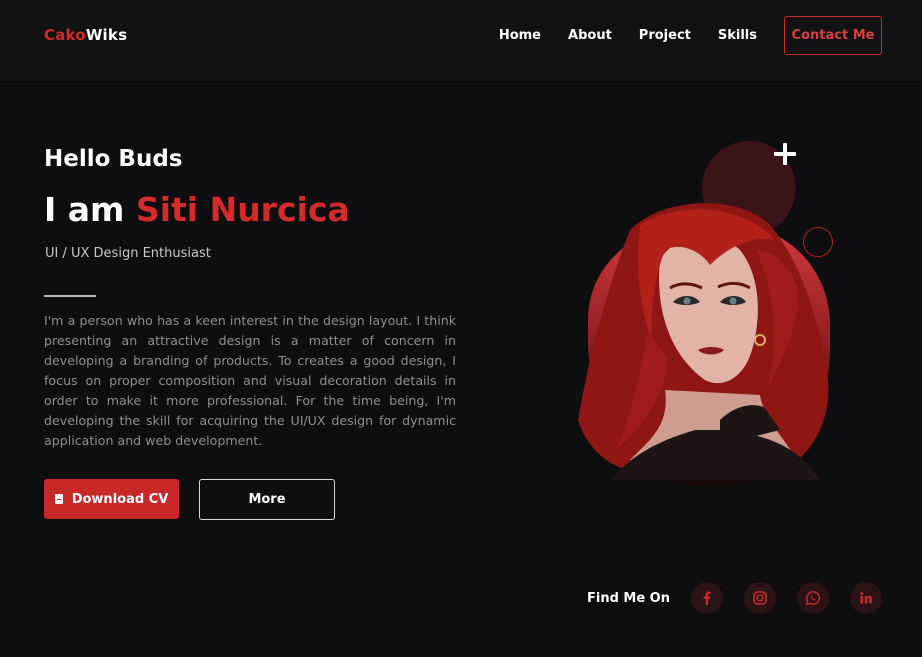 The image size is (922, 657). Describe the element at coordinates (628, 598) in the screenshot. I see `find-me-on-label: Find Me On` at that location.